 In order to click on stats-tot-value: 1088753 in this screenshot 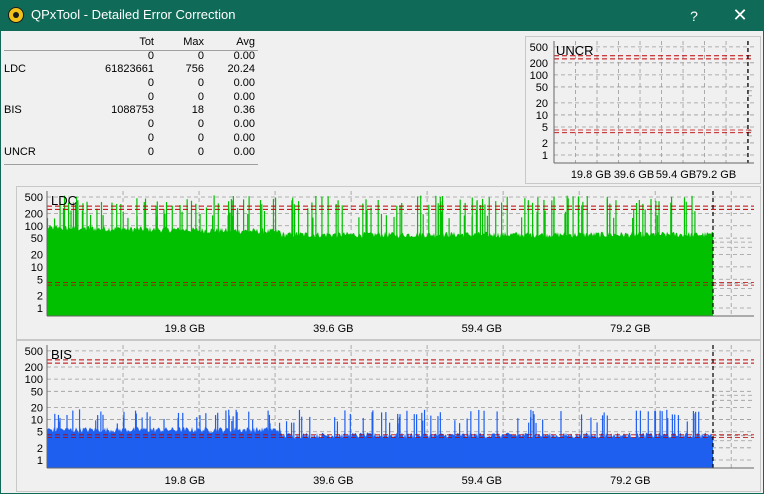, I will do `click(132, 110)`.